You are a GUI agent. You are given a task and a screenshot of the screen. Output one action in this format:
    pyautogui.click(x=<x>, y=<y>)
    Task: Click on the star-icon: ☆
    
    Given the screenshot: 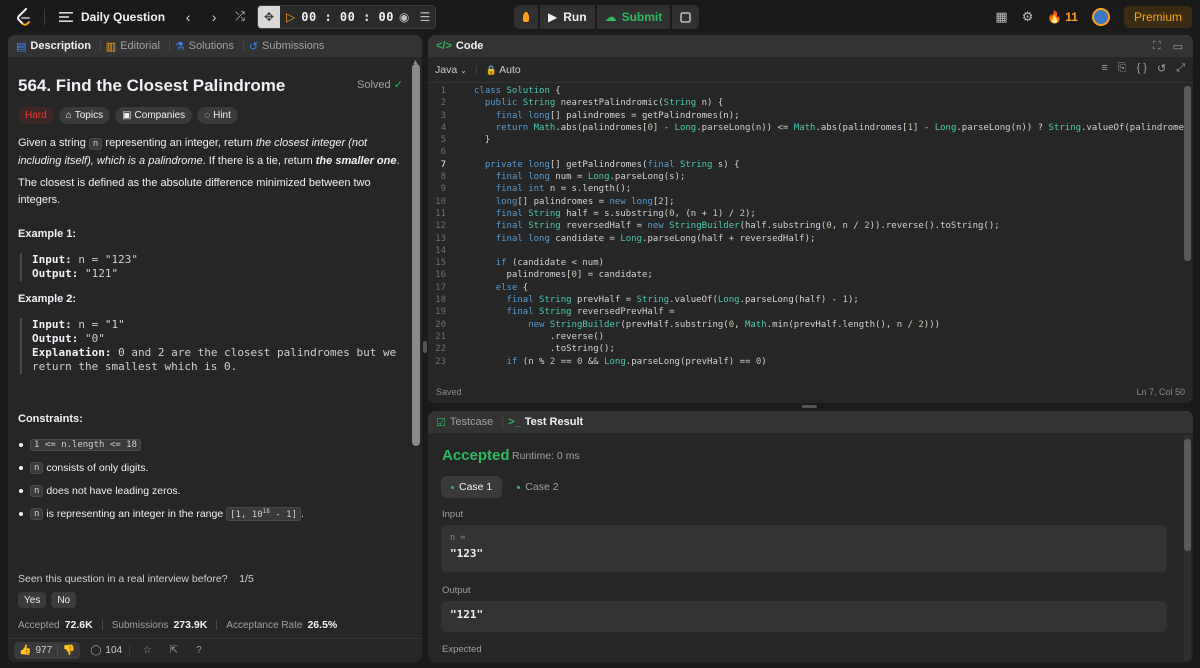 What is the action you would take?
    pyautogui.click(x=147, y=650)
    